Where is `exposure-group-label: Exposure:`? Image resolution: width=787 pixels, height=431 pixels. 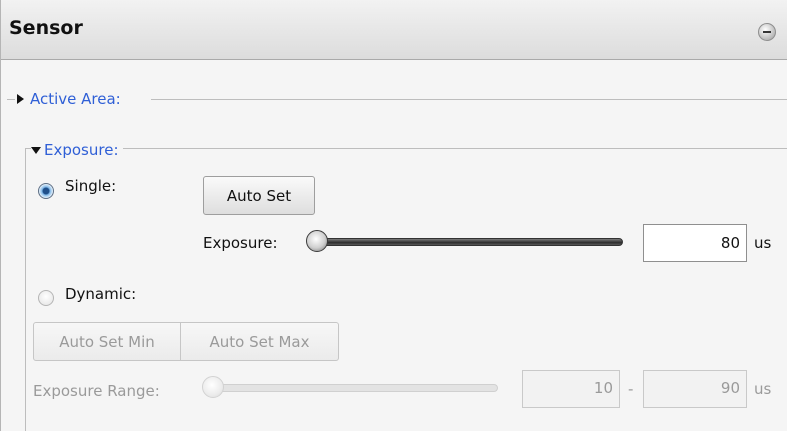
exposure-group-label: Exposure: is located at coordinates (81, 150).